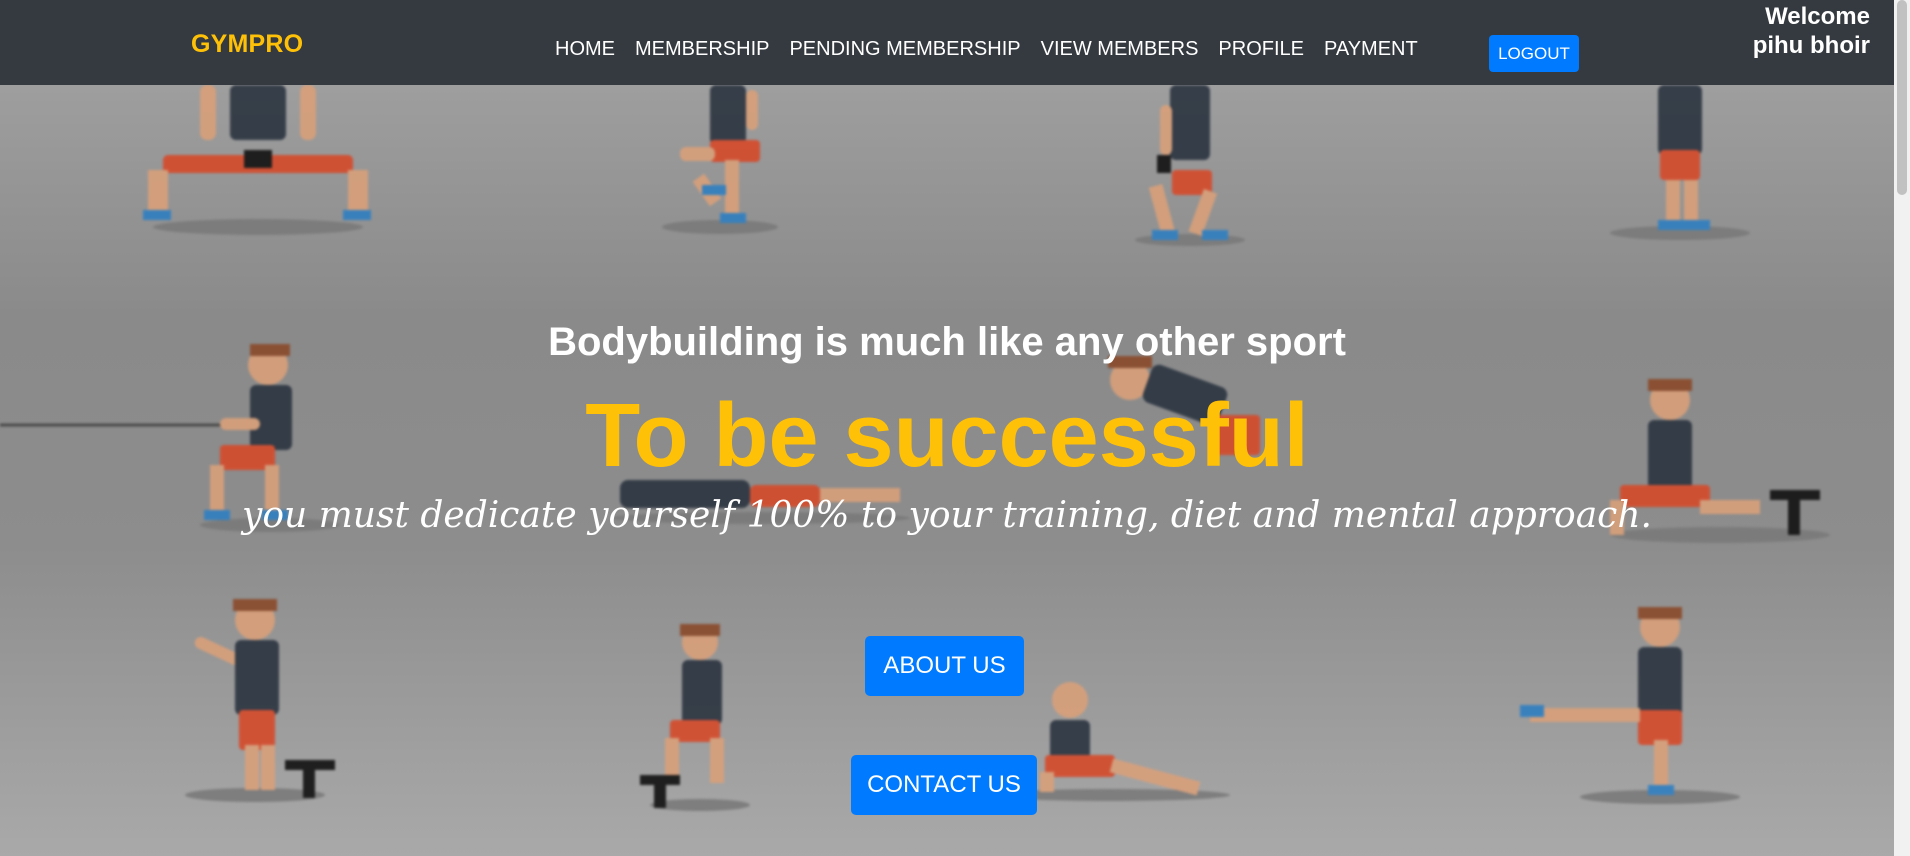  I want to click on hero-headline: To be successful, so click(947, 436).